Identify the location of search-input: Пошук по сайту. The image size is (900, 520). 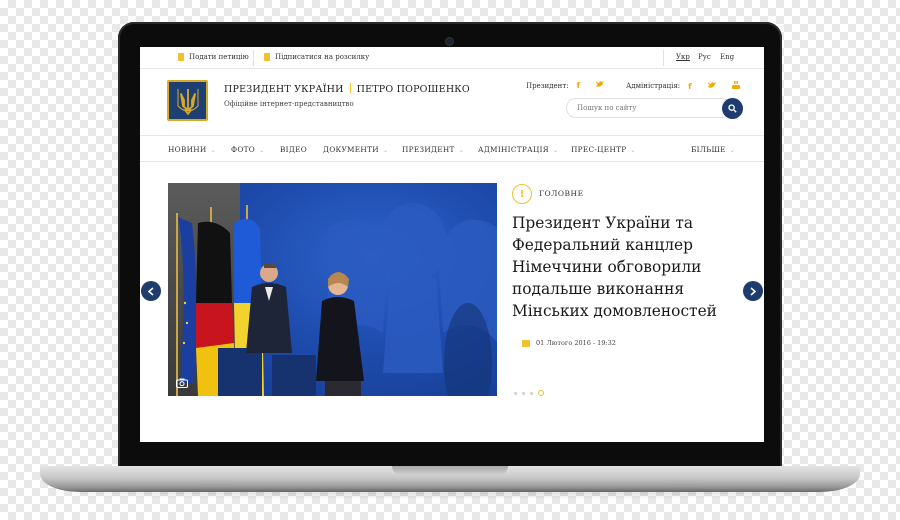
(648, 108).